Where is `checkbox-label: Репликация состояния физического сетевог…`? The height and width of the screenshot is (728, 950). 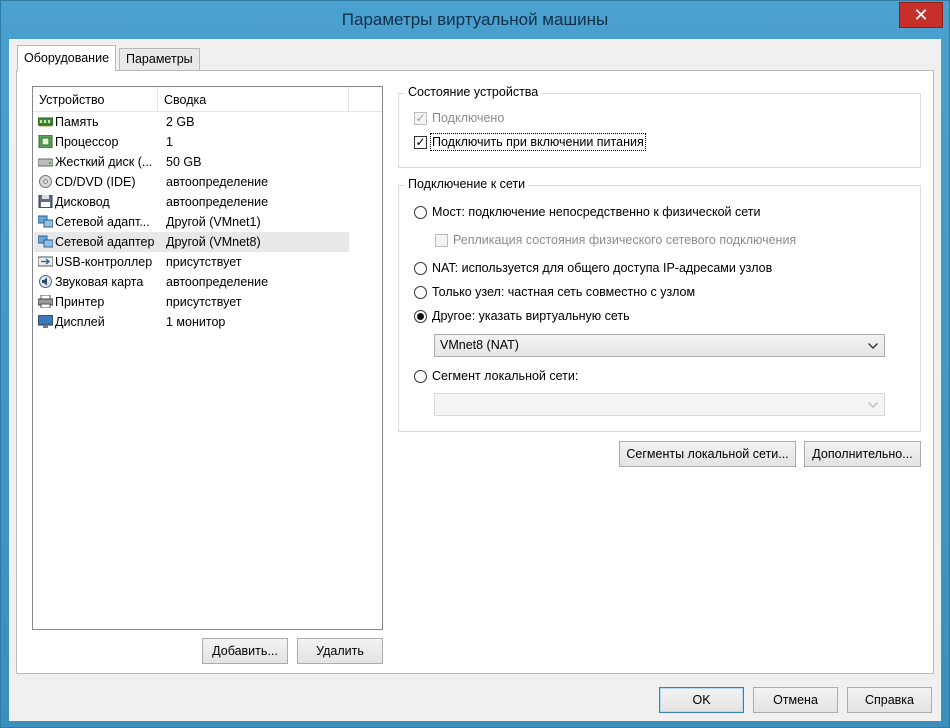 checkbox-label: Репликация состояния физического сетевог… is located at coordinates (625, 240).